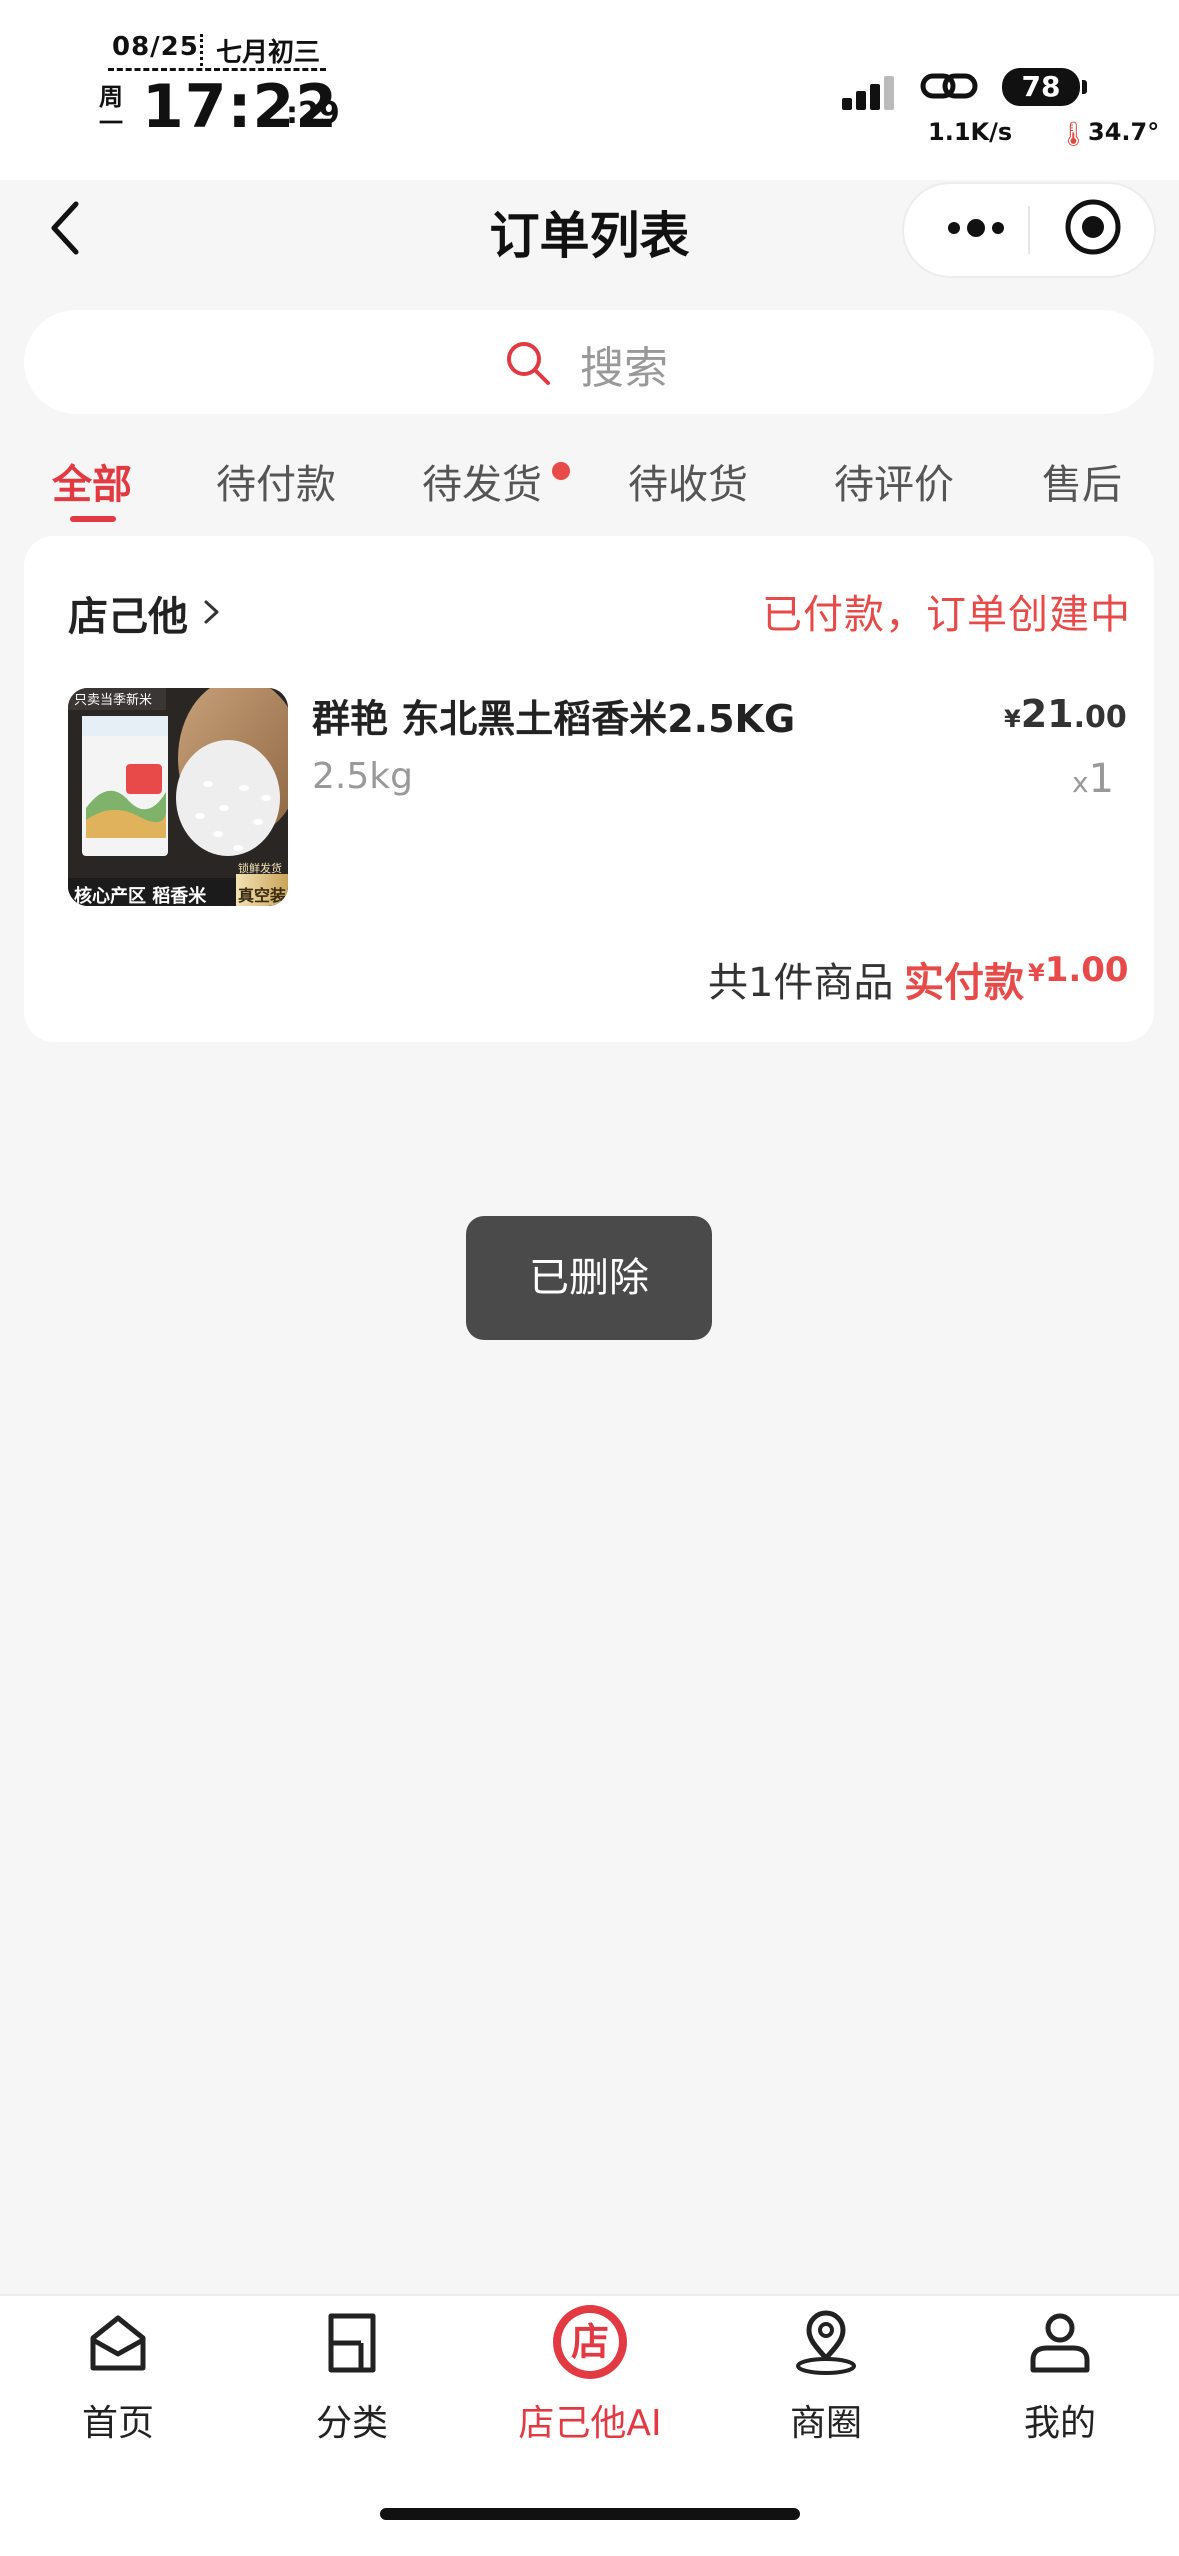 The image size is (1179, 2556). What do you see at coordinates (93, 519) in the screenshot?
I see `tab-active-underline` at bounding box center [93, 519].